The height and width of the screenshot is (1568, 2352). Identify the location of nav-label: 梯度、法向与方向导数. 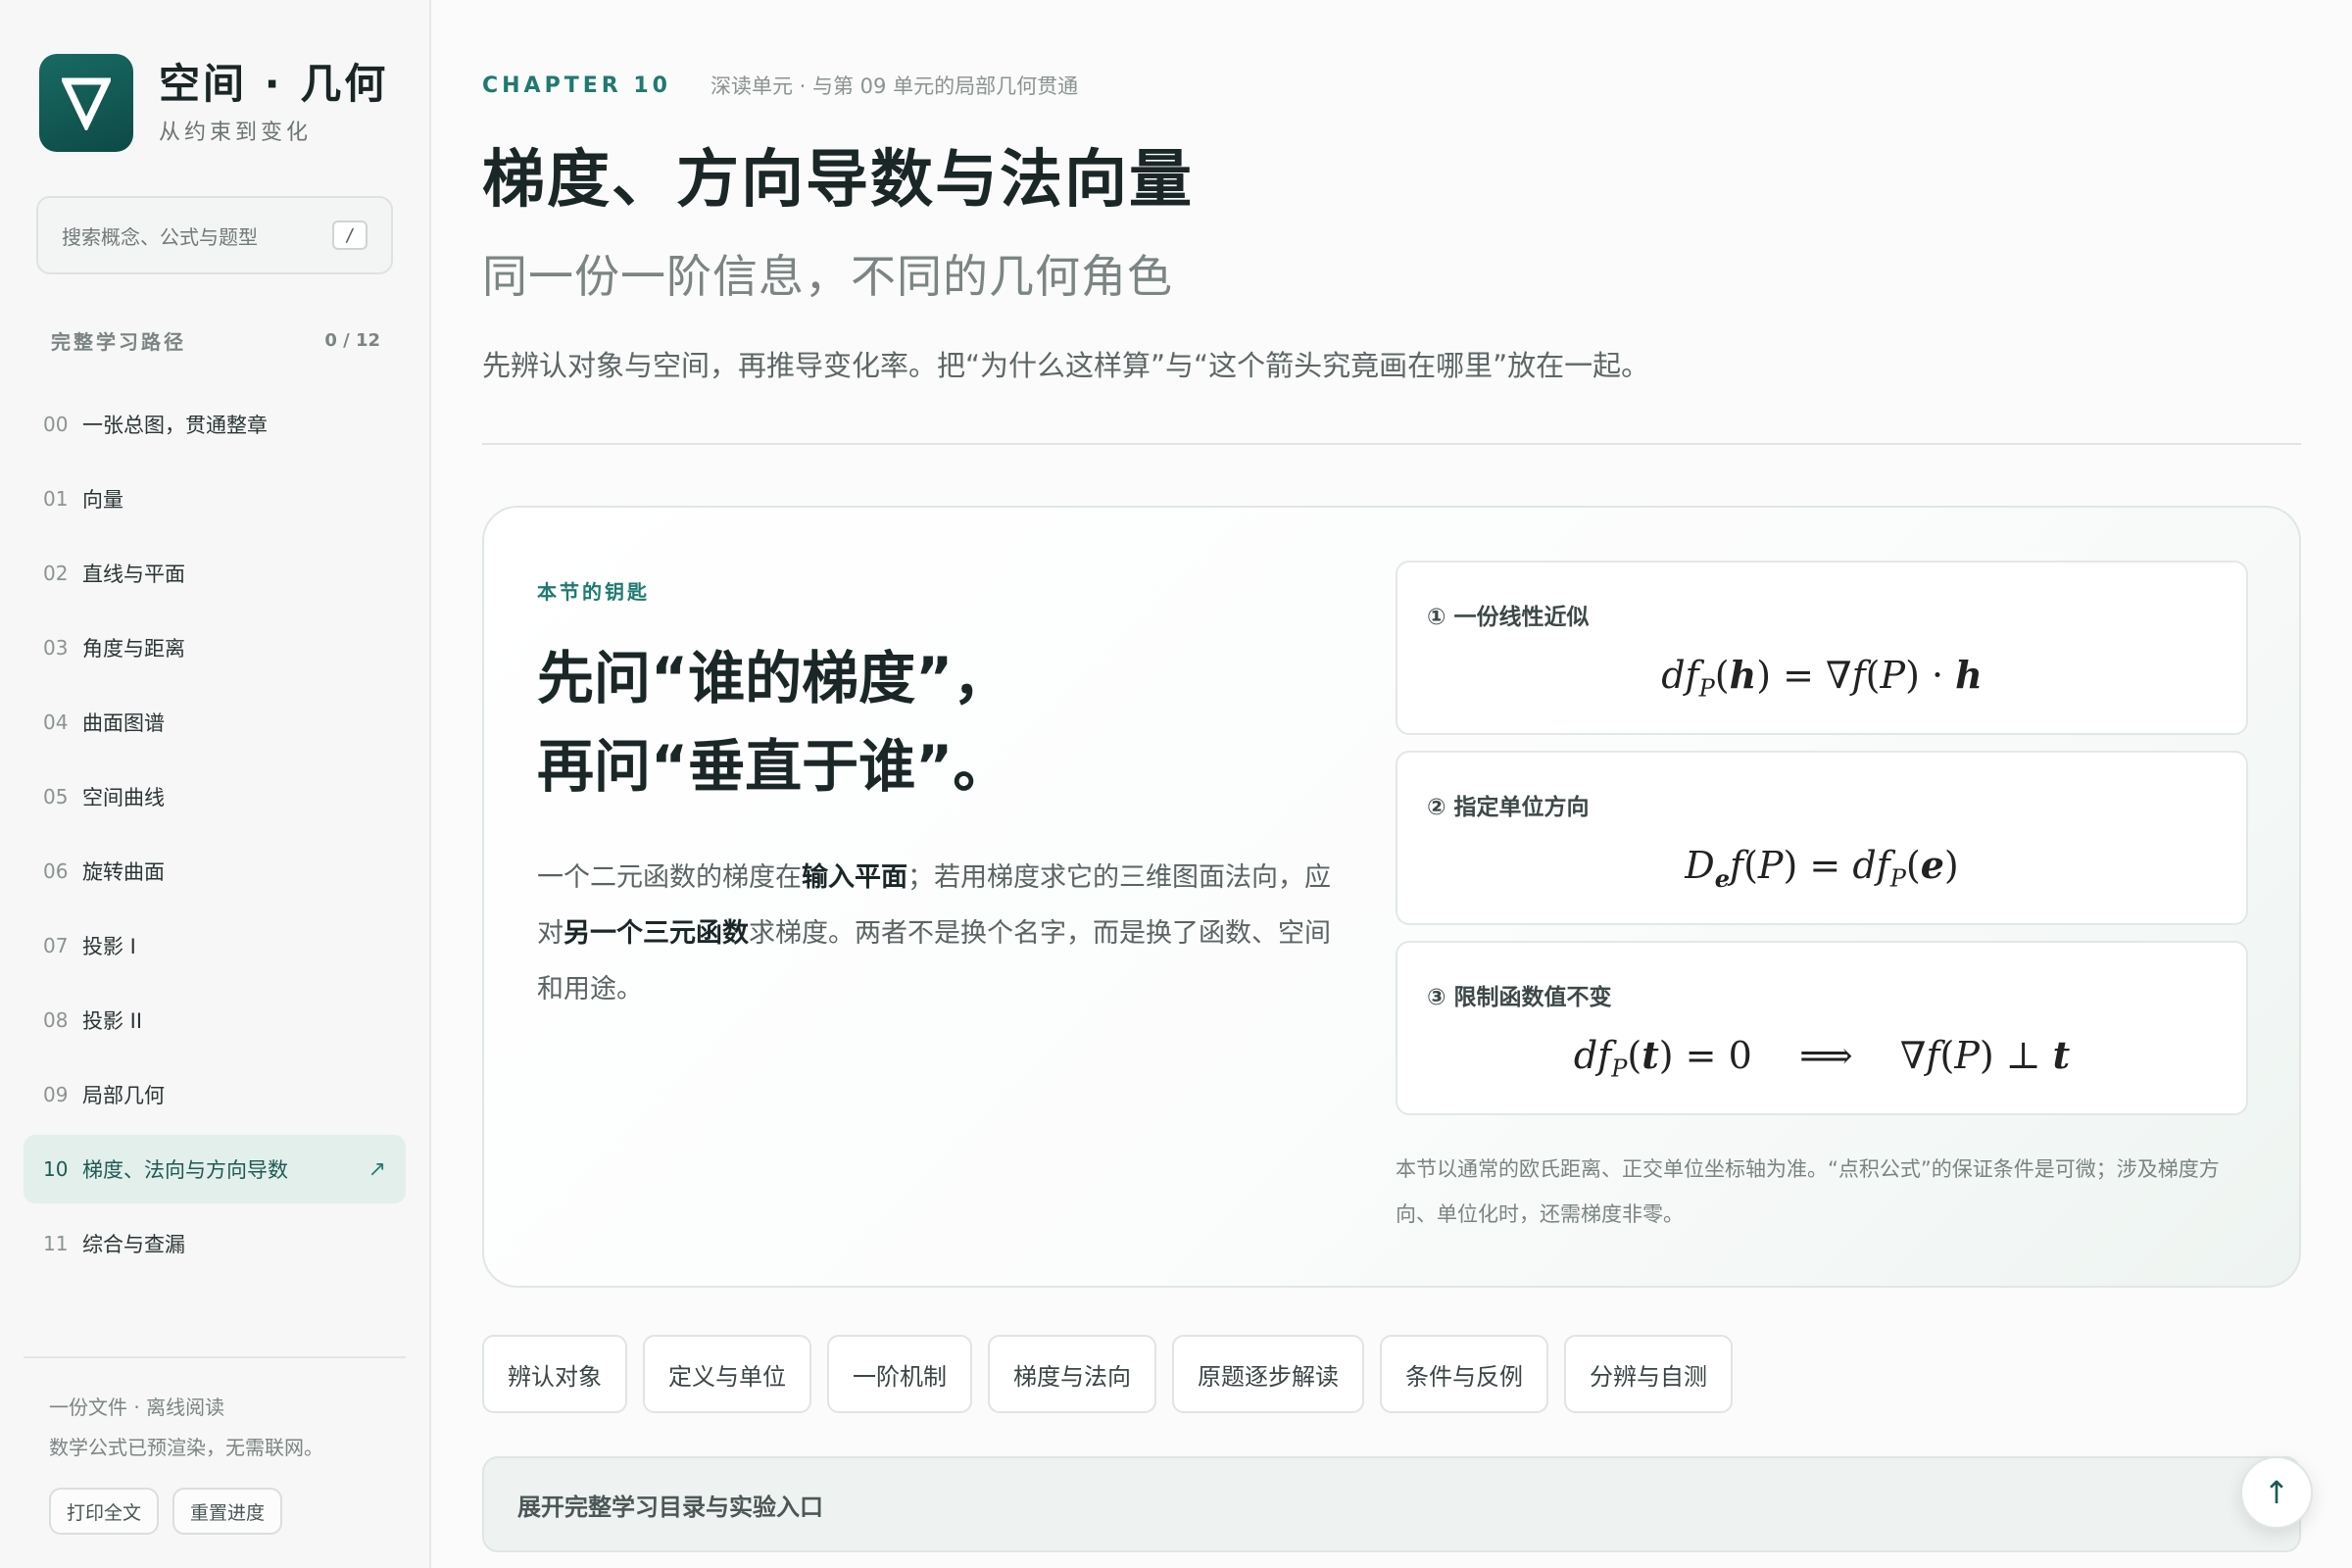
(185, 1170).